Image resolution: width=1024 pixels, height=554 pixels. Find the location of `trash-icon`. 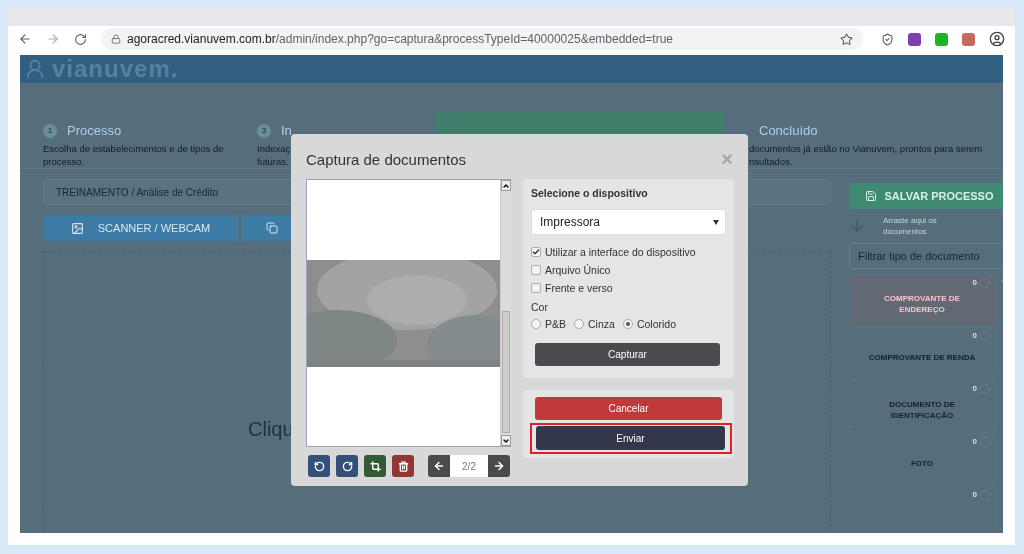

trash-icon is located at coordinates (403, 466).